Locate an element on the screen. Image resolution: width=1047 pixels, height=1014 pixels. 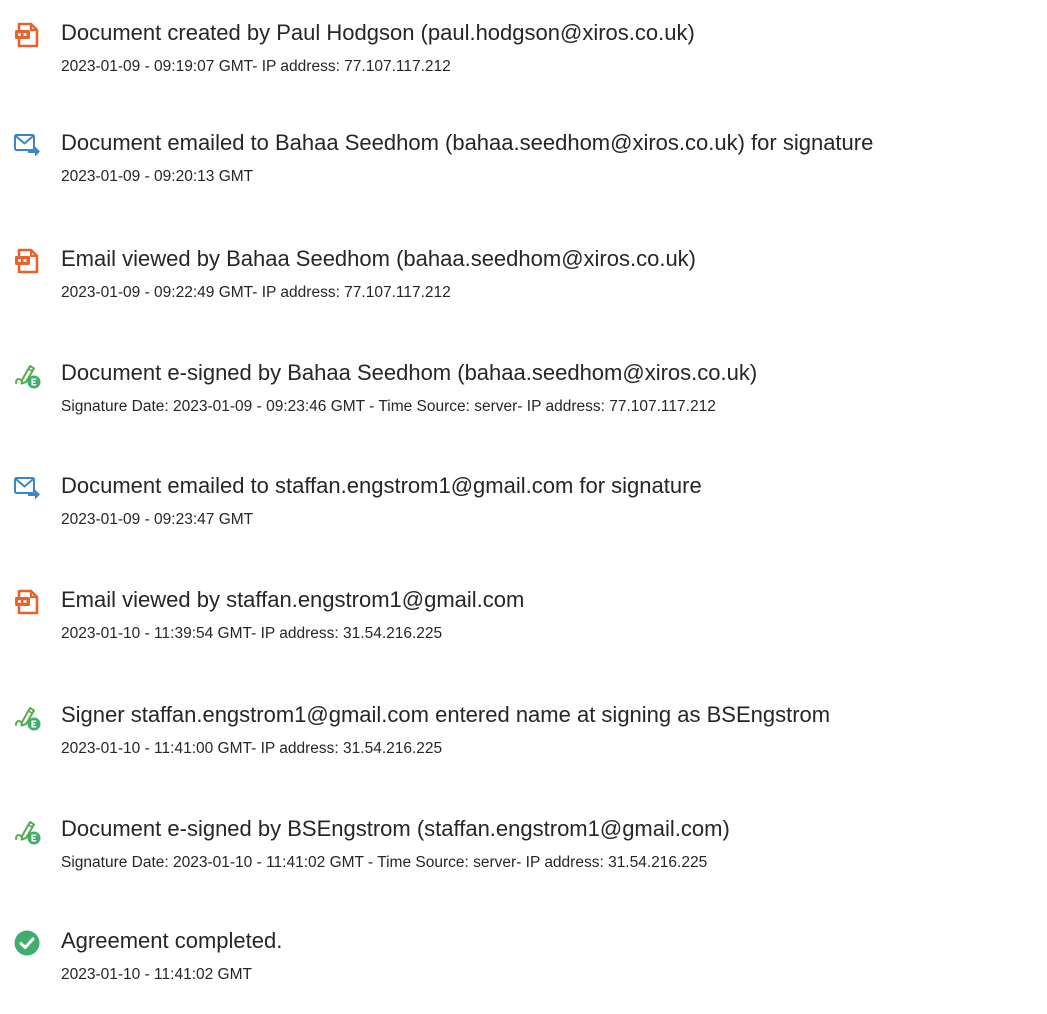
event-detail: 2023-01-09 - 09:20:13 GMT is located at coordinates (157, 176).